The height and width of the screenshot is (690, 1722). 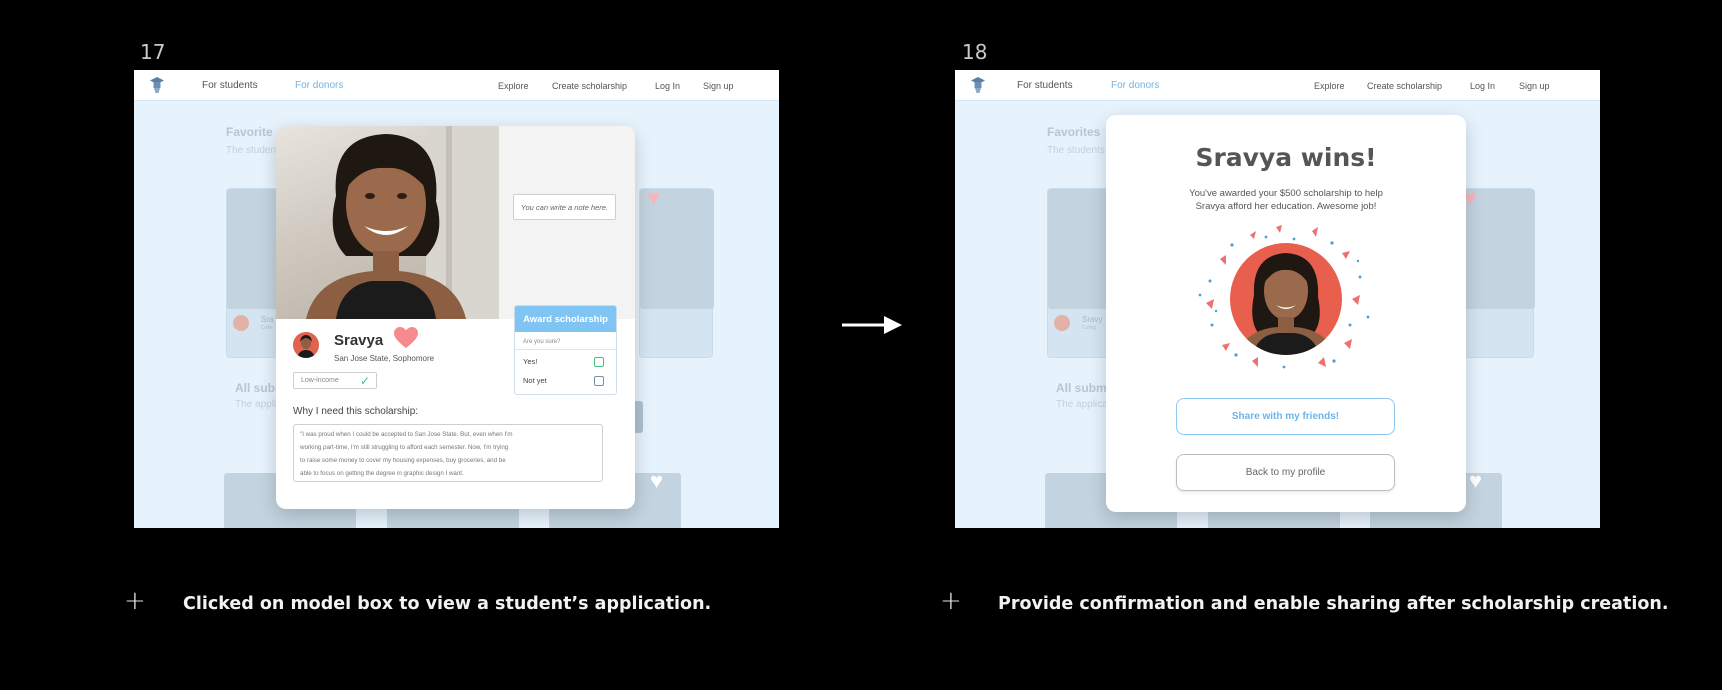 I want to click on share-with-friends-button: Share with my friends!, so click(x=1285, y=416).